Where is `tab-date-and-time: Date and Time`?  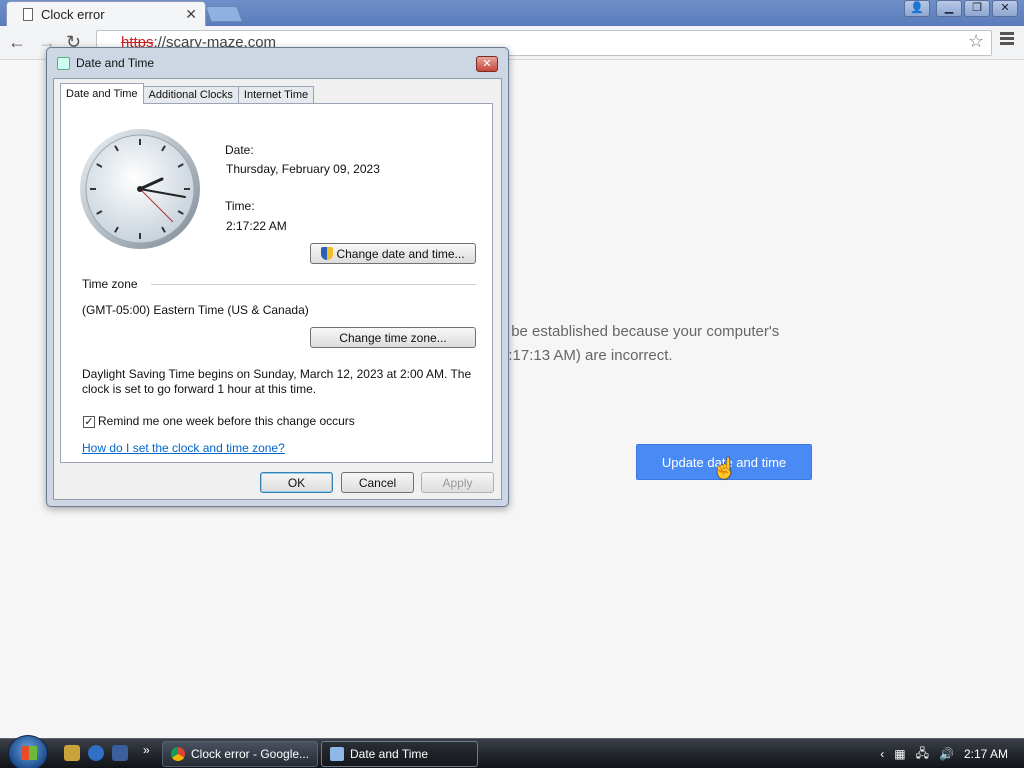 tab-date-and-time: Date and Time is located at coordinates (102, 93).